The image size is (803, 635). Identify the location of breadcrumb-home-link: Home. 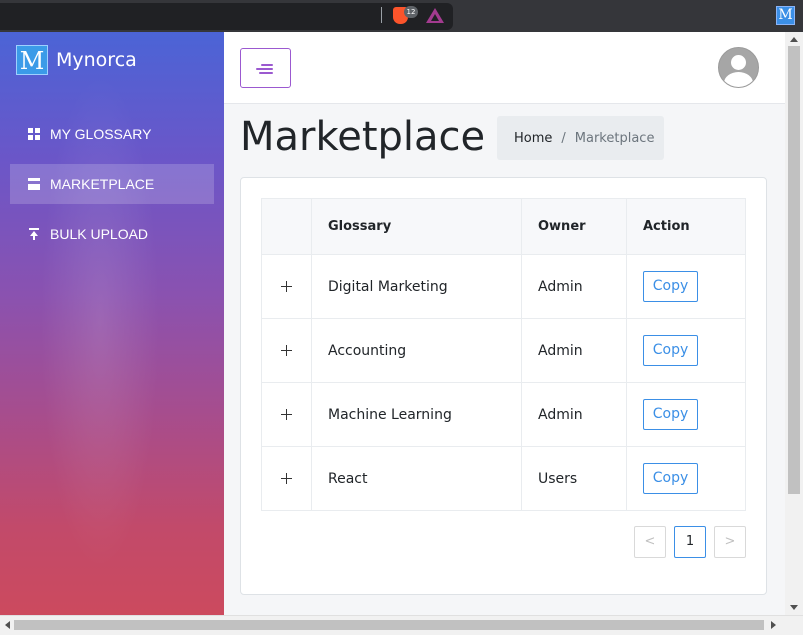
(533, 138).